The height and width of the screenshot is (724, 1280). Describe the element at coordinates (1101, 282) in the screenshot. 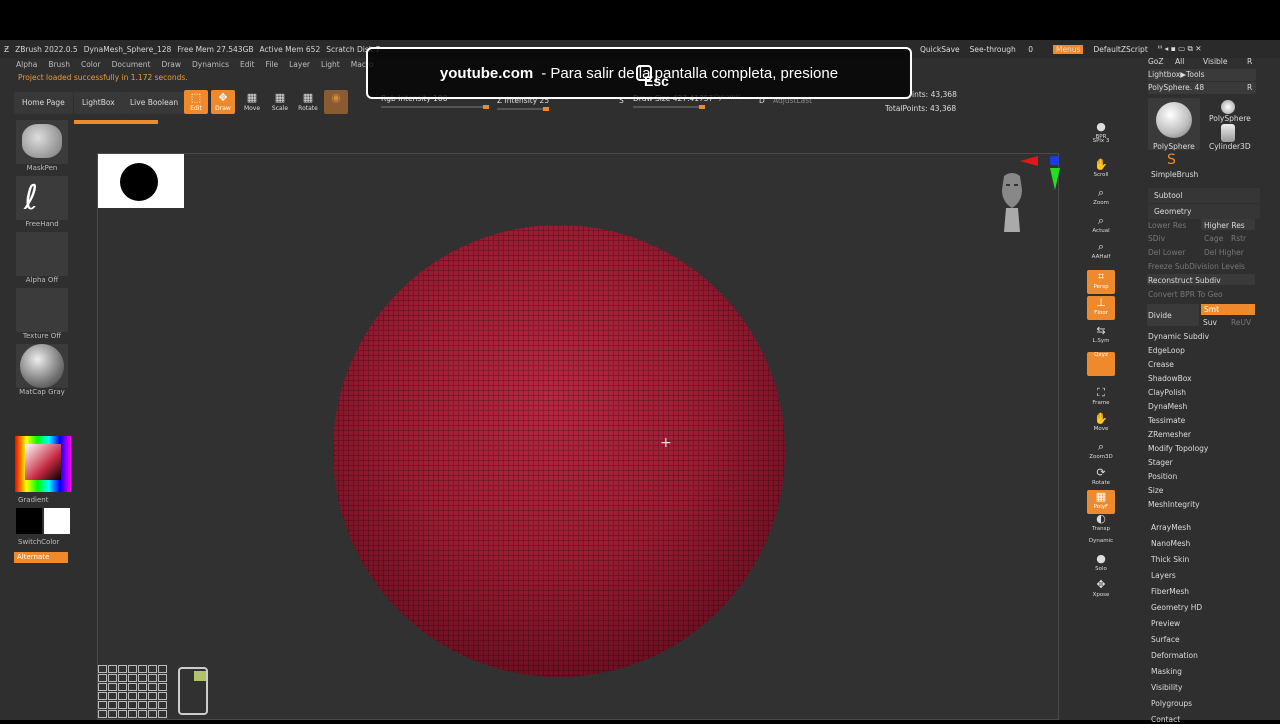

I see `shelf-persp-button: ⌗ Persp` at that location.